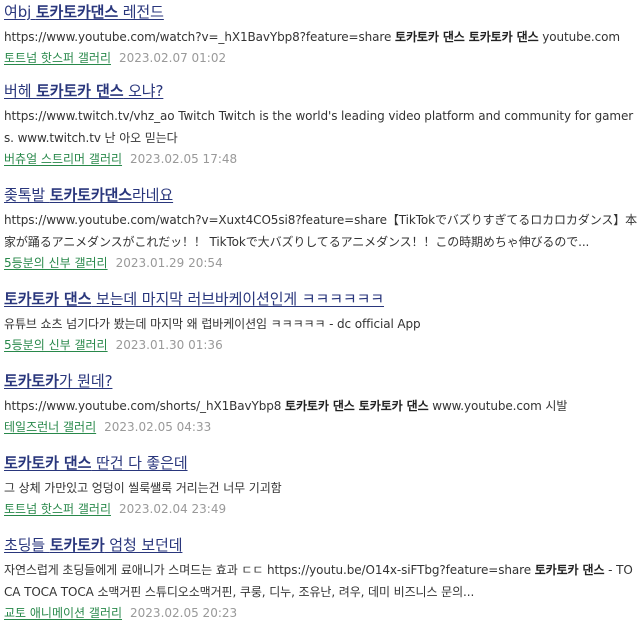 This screenshot has width=639, height=631. Describe the element at coordinates (321, 427) in the screenshot. I see `result-meta: 테일즈런너 갤러리 2023.02.05 04:33` at that location.